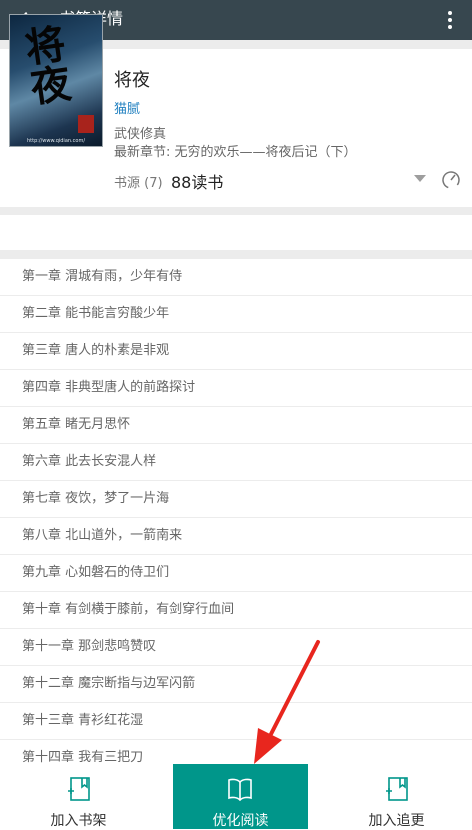 The height and width of the screenshot is (830, 472). I want to click on cover-seal, so click(86, 124).